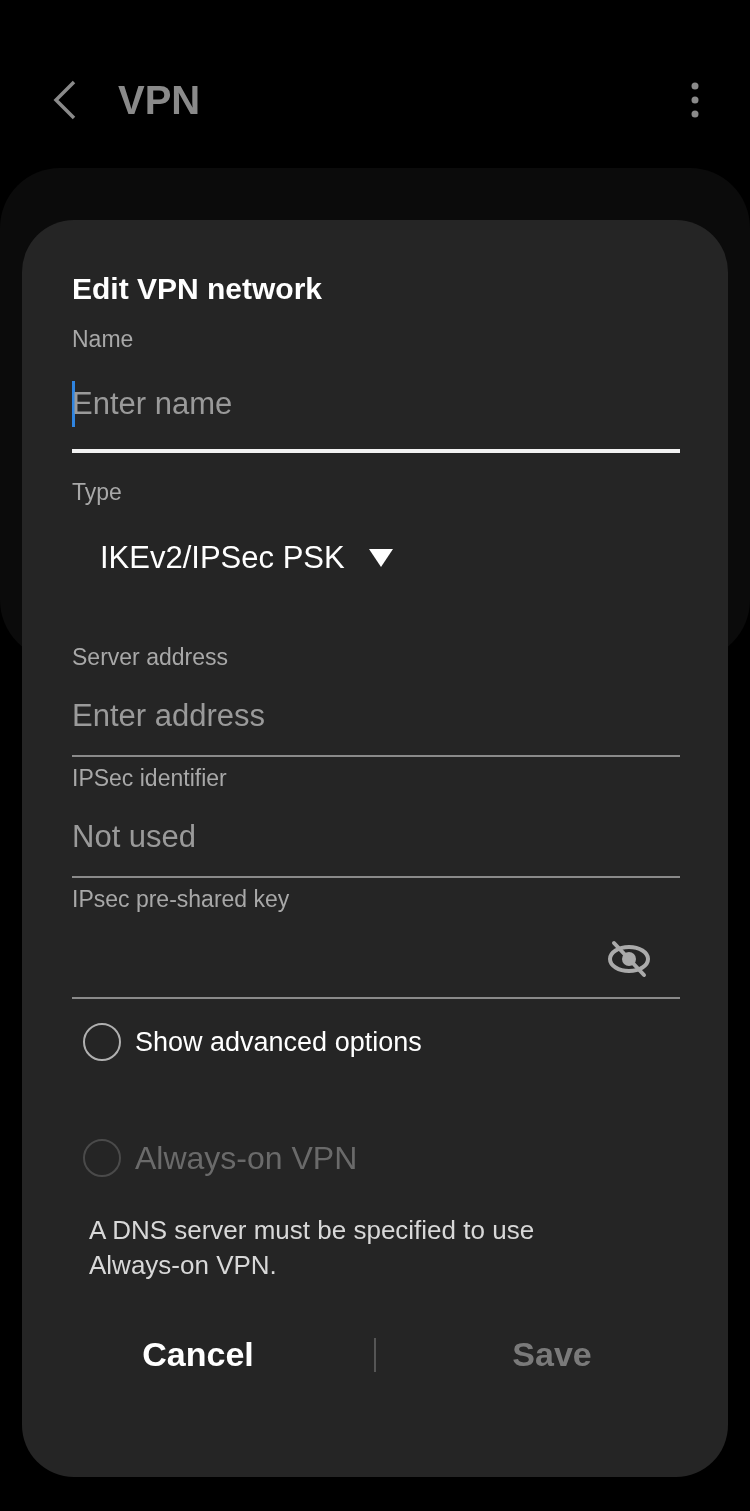 The width and height of the screenshot is (750, 1511). Describe the element at coordinates (376, 714) in the screenshot. I see `text-field: Enter address` at that location.